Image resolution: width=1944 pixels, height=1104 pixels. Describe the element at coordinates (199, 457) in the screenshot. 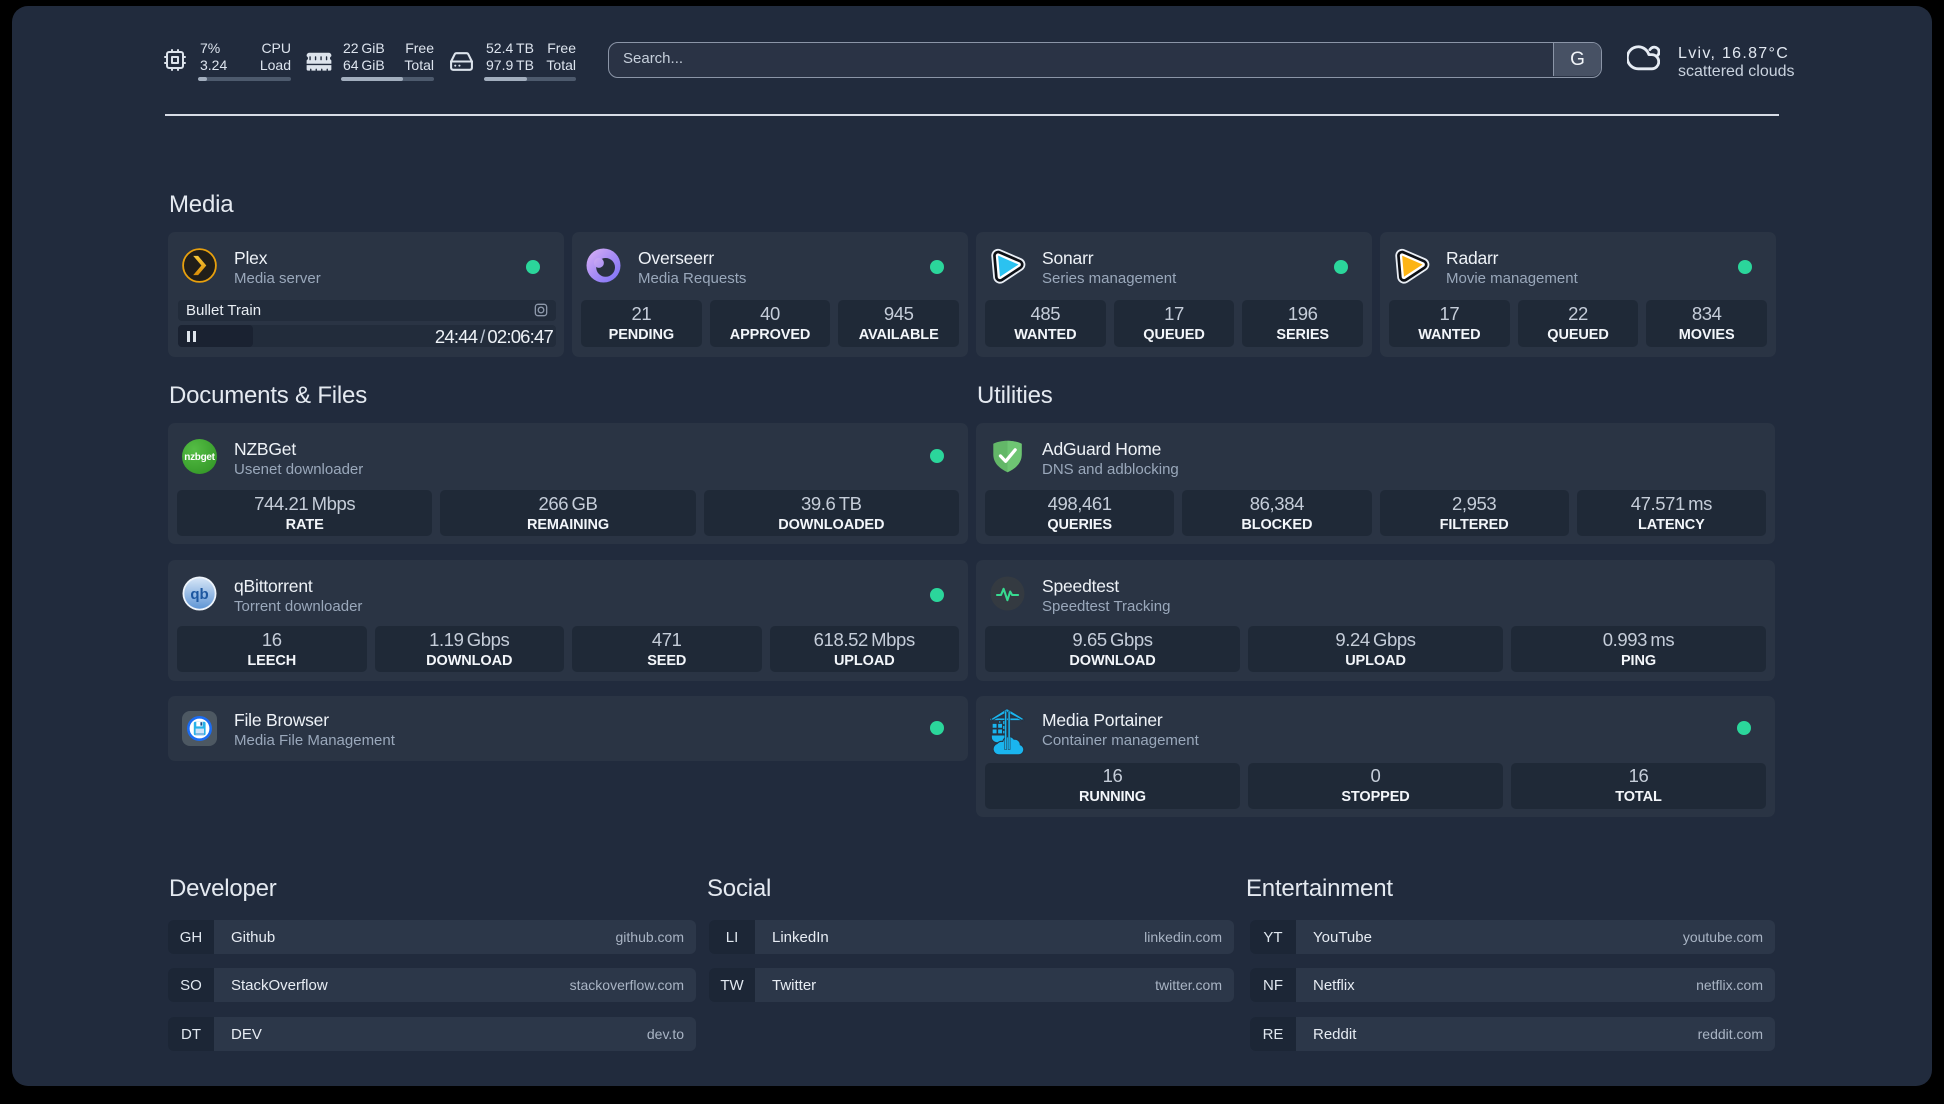

I see `svg-text: nzbget` at that location.